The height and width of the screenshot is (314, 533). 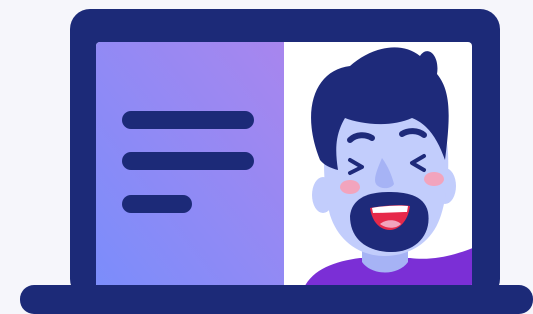 What do you see at coordinates (276, 299) in the screenshot?
I see `laptop-base` at bounding box center [276, 299].